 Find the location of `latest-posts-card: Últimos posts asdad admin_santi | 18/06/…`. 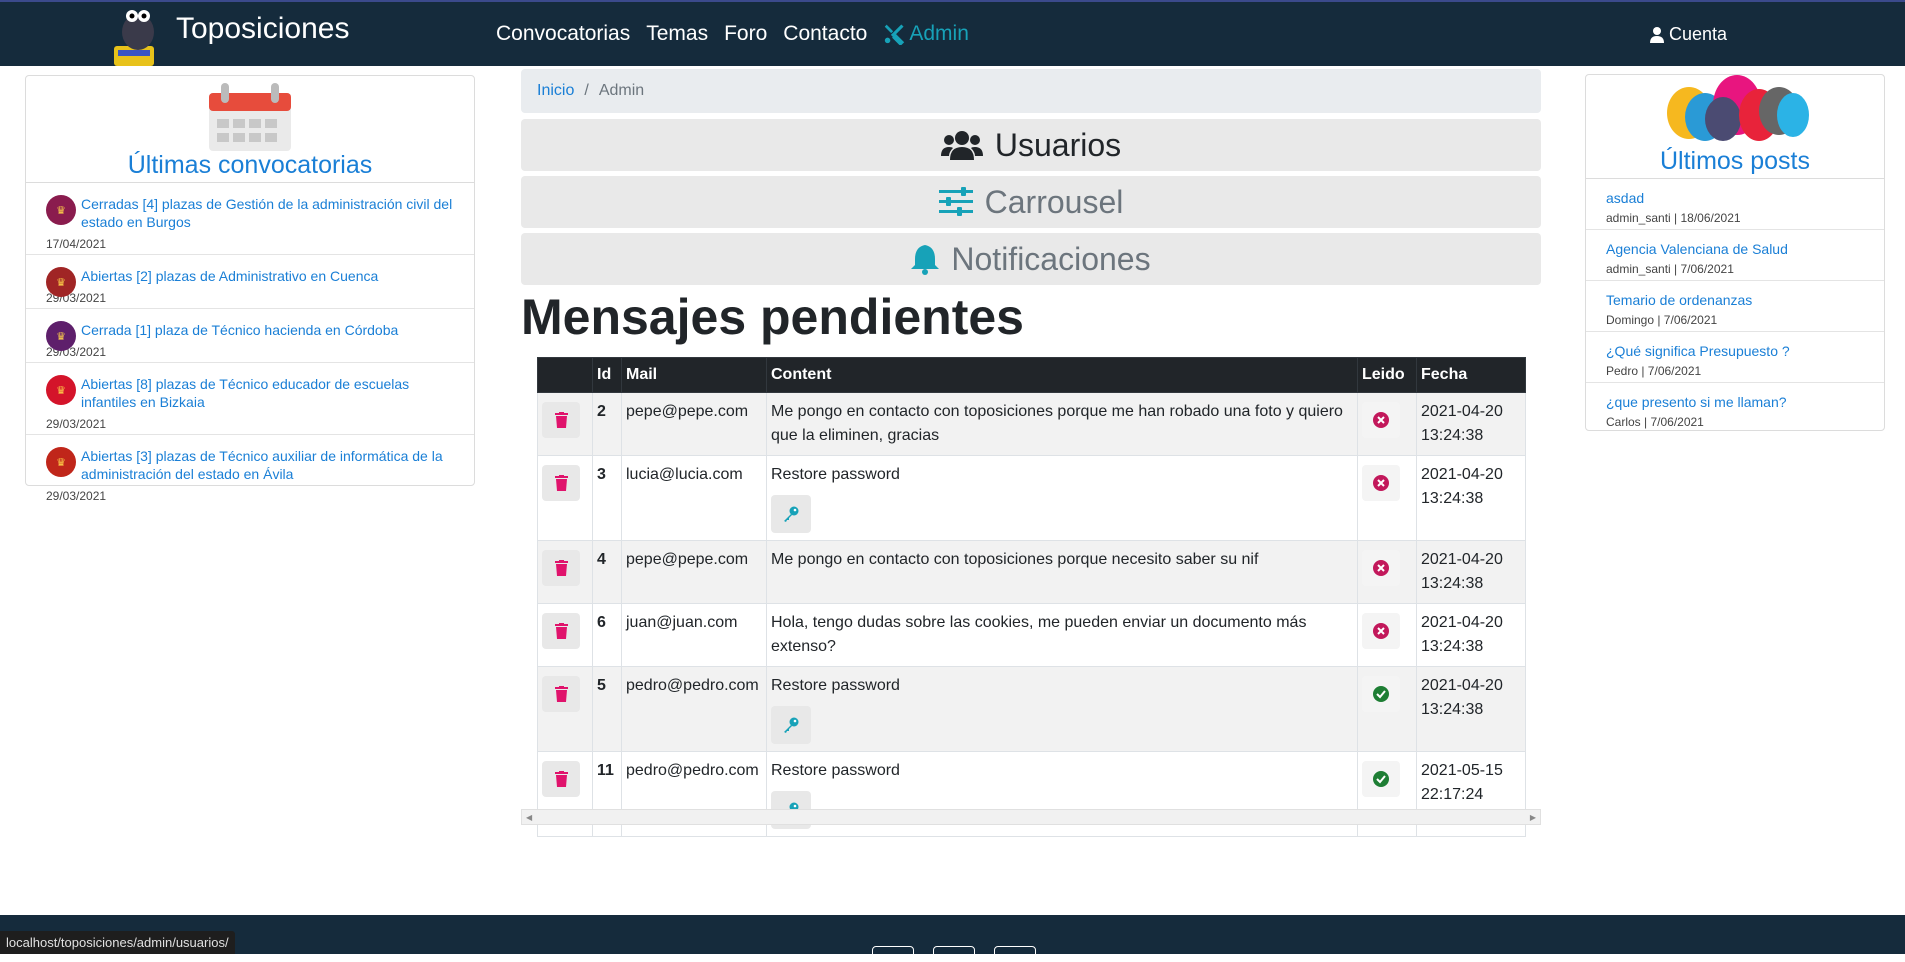

latest-posts-card: Últimos posts asdad admin_santi | 18/06/… is located at coordinates (1735, 252).